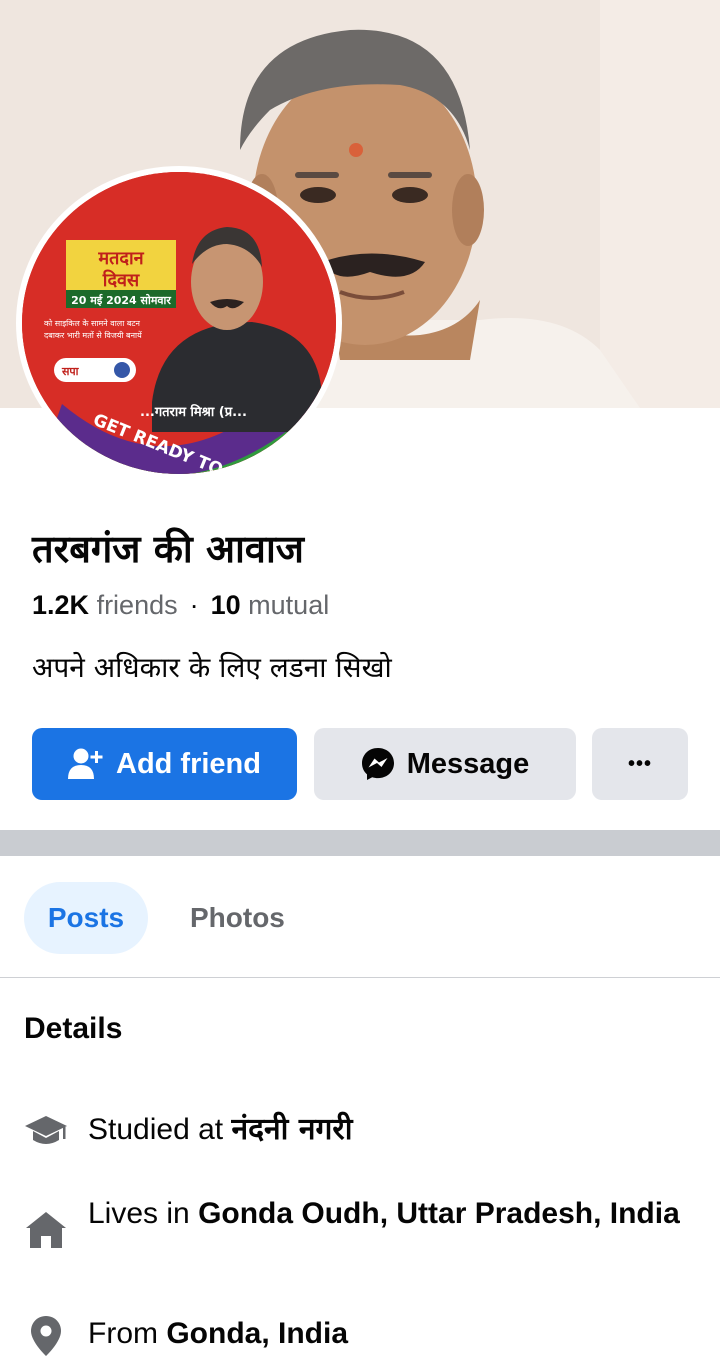  I want to click on svg-text: को साइकिल के सामने वाला बटन, so click(92, 323).